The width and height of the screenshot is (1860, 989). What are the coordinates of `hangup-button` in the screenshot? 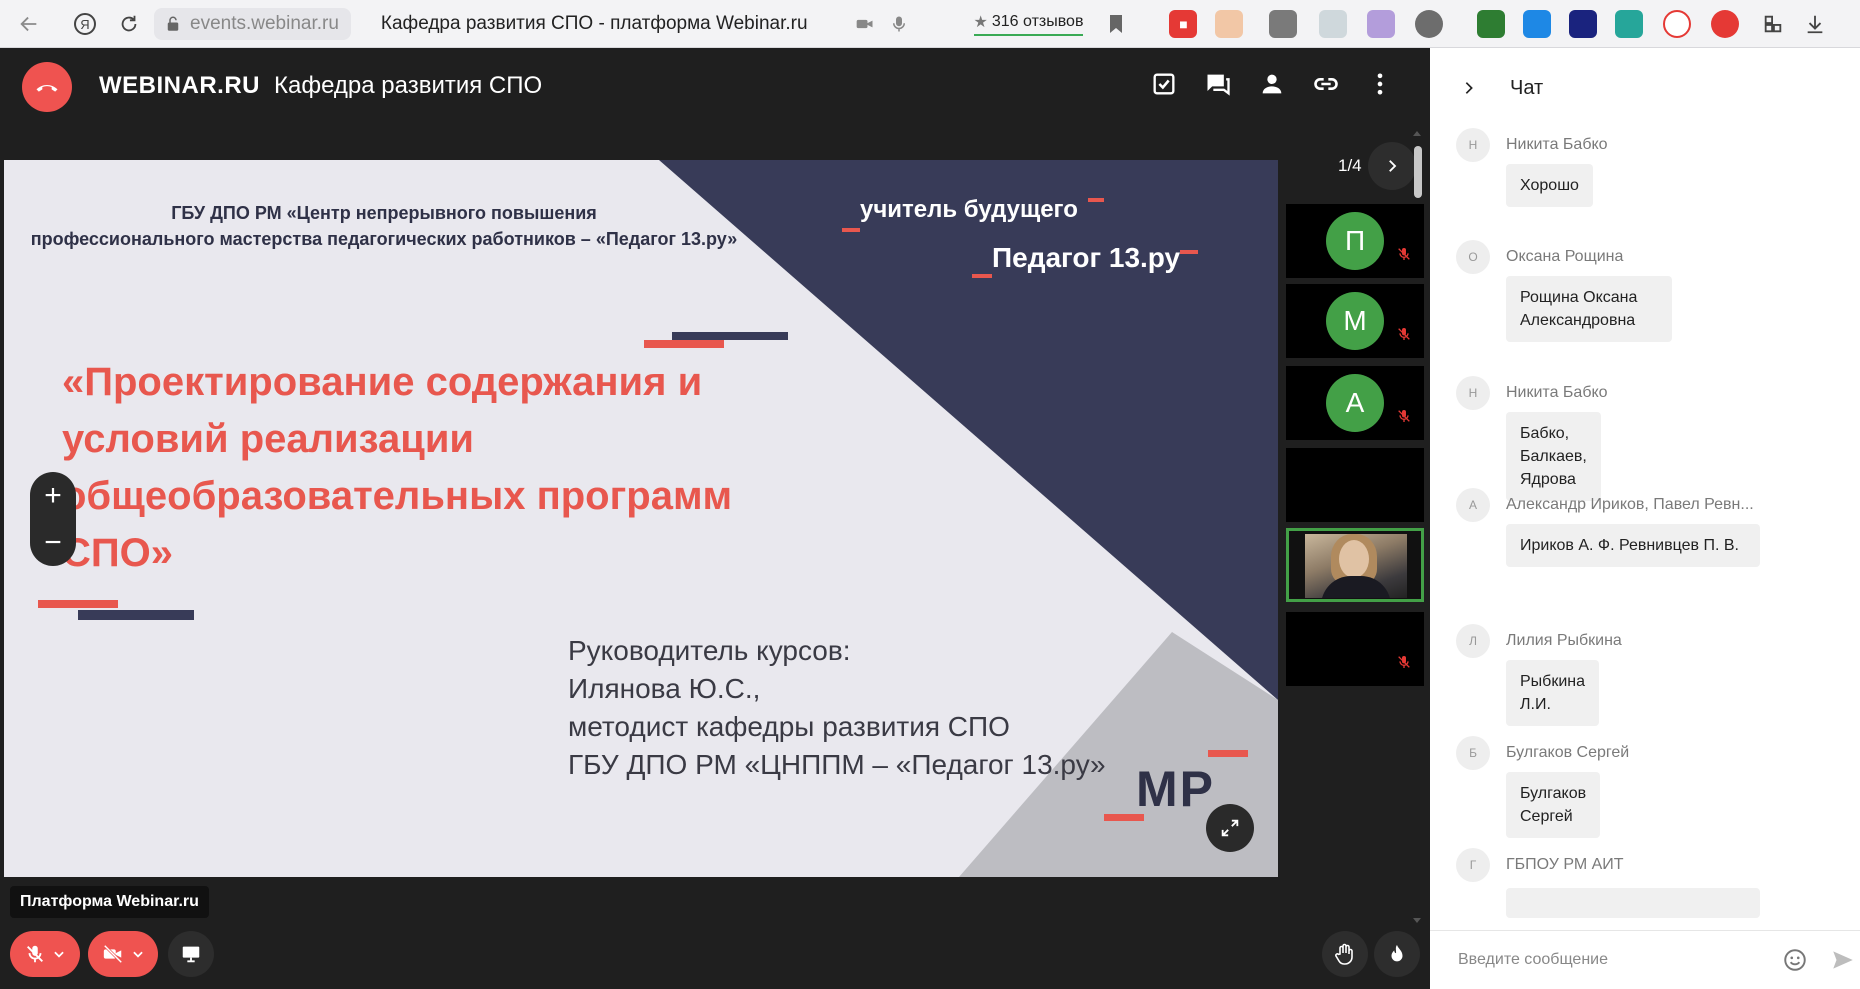 It's located at (47, 87).